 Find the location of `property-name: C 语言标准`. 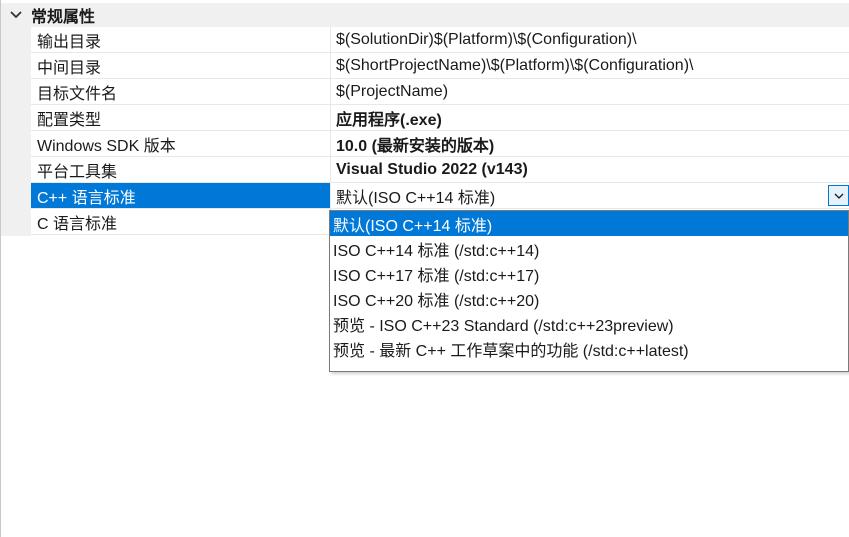

property-name: C 语言标准 is located at coordinates (181, 222).